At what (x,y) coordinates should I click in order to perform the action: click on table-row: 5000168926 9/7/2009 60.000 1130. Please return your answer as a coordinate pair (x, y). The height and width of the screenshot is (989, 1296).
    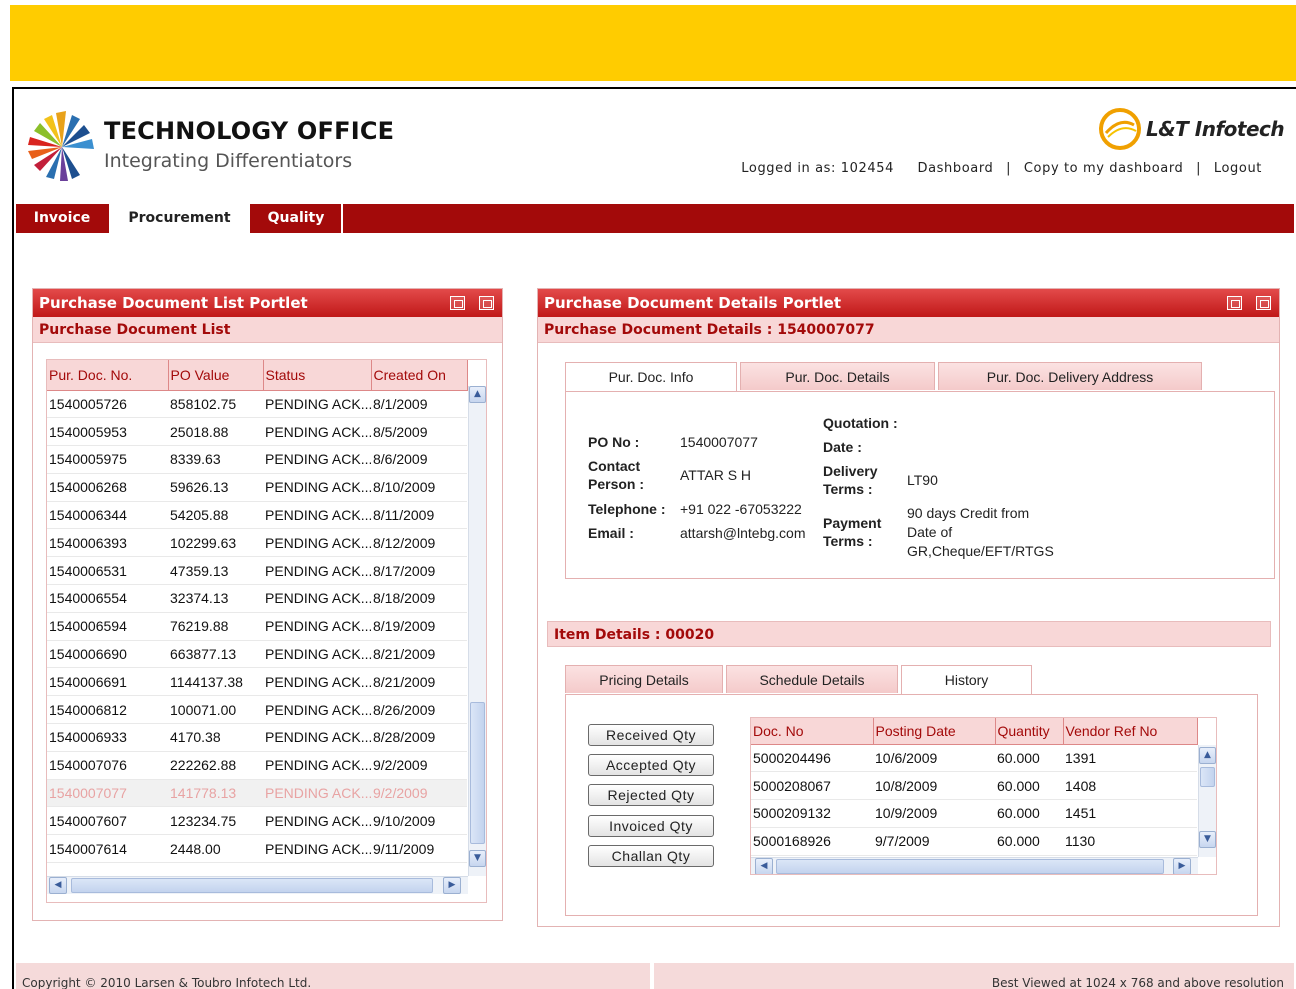
    Looking at the image, I should click on (974, 841).